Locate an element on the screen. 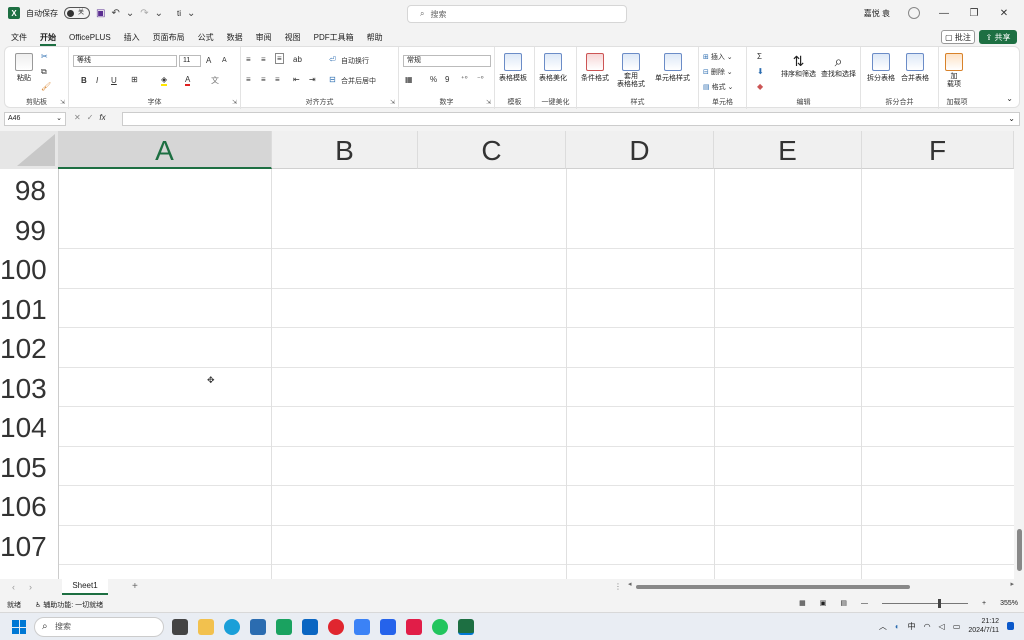 The image size is (1024, 640). insert-function-button: fx is located at coordinates (102, 117).